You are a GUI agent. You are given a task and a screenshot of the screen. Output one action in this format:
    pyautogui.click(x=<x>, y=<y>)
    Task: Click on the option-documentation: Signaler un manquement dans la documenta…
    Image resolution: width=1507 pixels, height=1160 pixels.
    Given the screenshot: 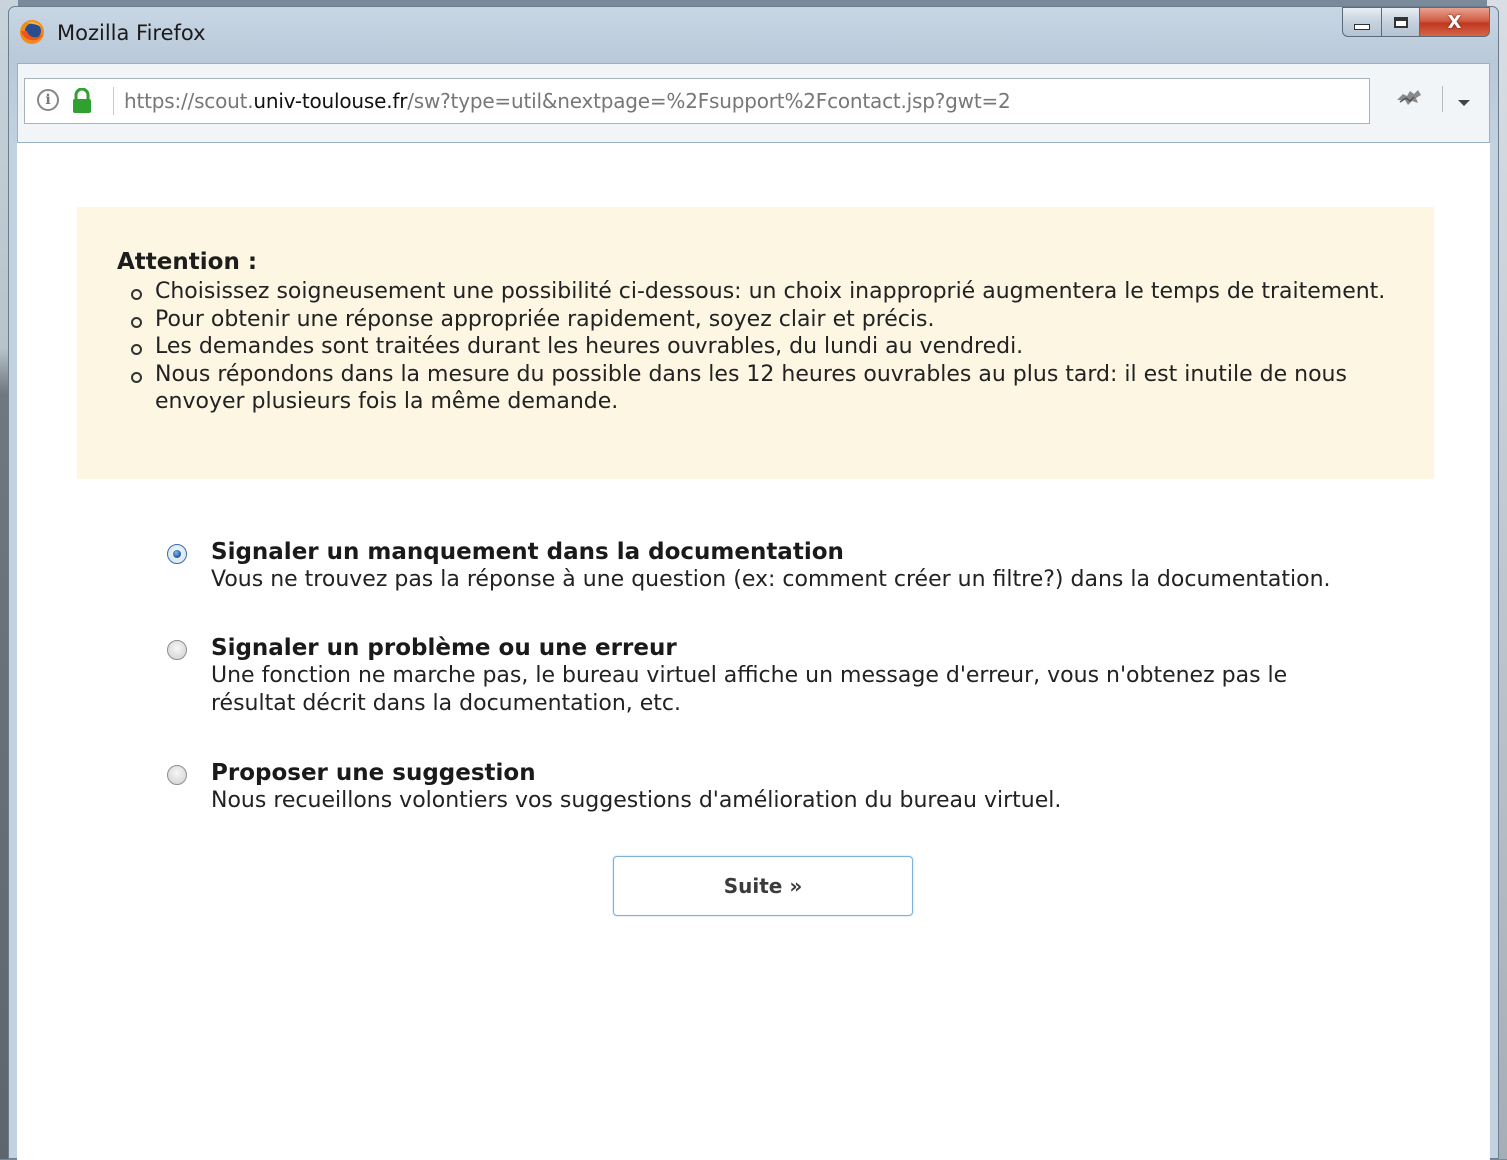 What is the action you would take?
    pyautogui.click(x=792, y=586)
    